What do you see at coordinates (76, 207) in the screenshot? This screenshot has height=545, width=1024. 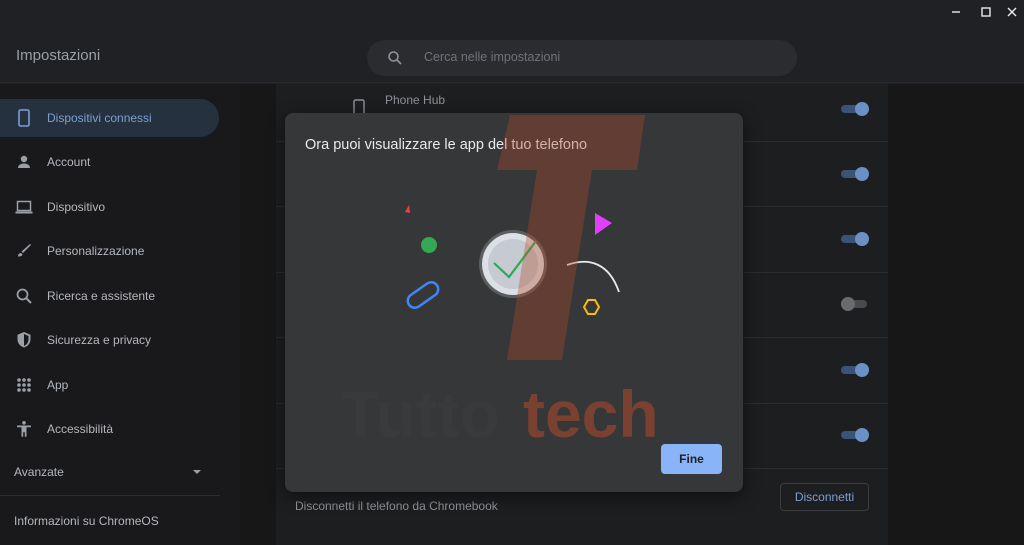 I see `sidebar-item-label: Dispositivo` at bounding box center [76, 207].